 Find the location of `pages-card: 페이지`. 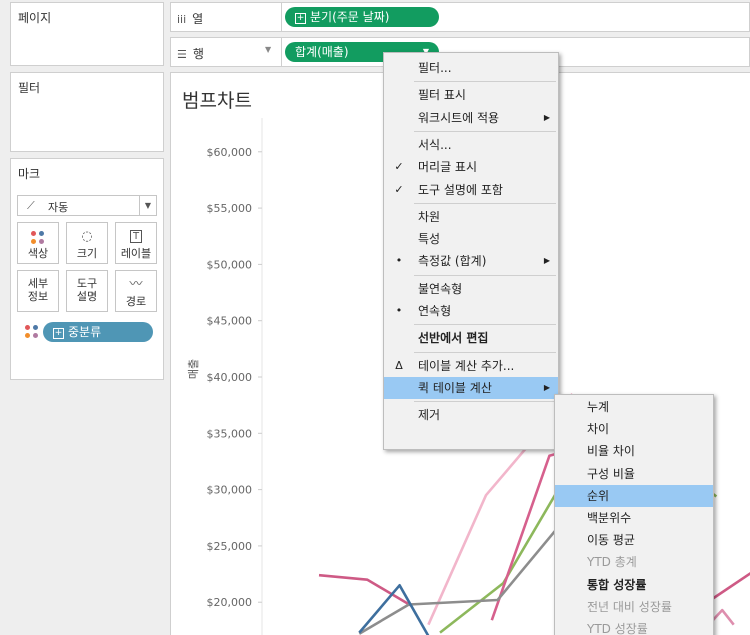

pages-card: 페이지 is located at coordinates (87, 34).